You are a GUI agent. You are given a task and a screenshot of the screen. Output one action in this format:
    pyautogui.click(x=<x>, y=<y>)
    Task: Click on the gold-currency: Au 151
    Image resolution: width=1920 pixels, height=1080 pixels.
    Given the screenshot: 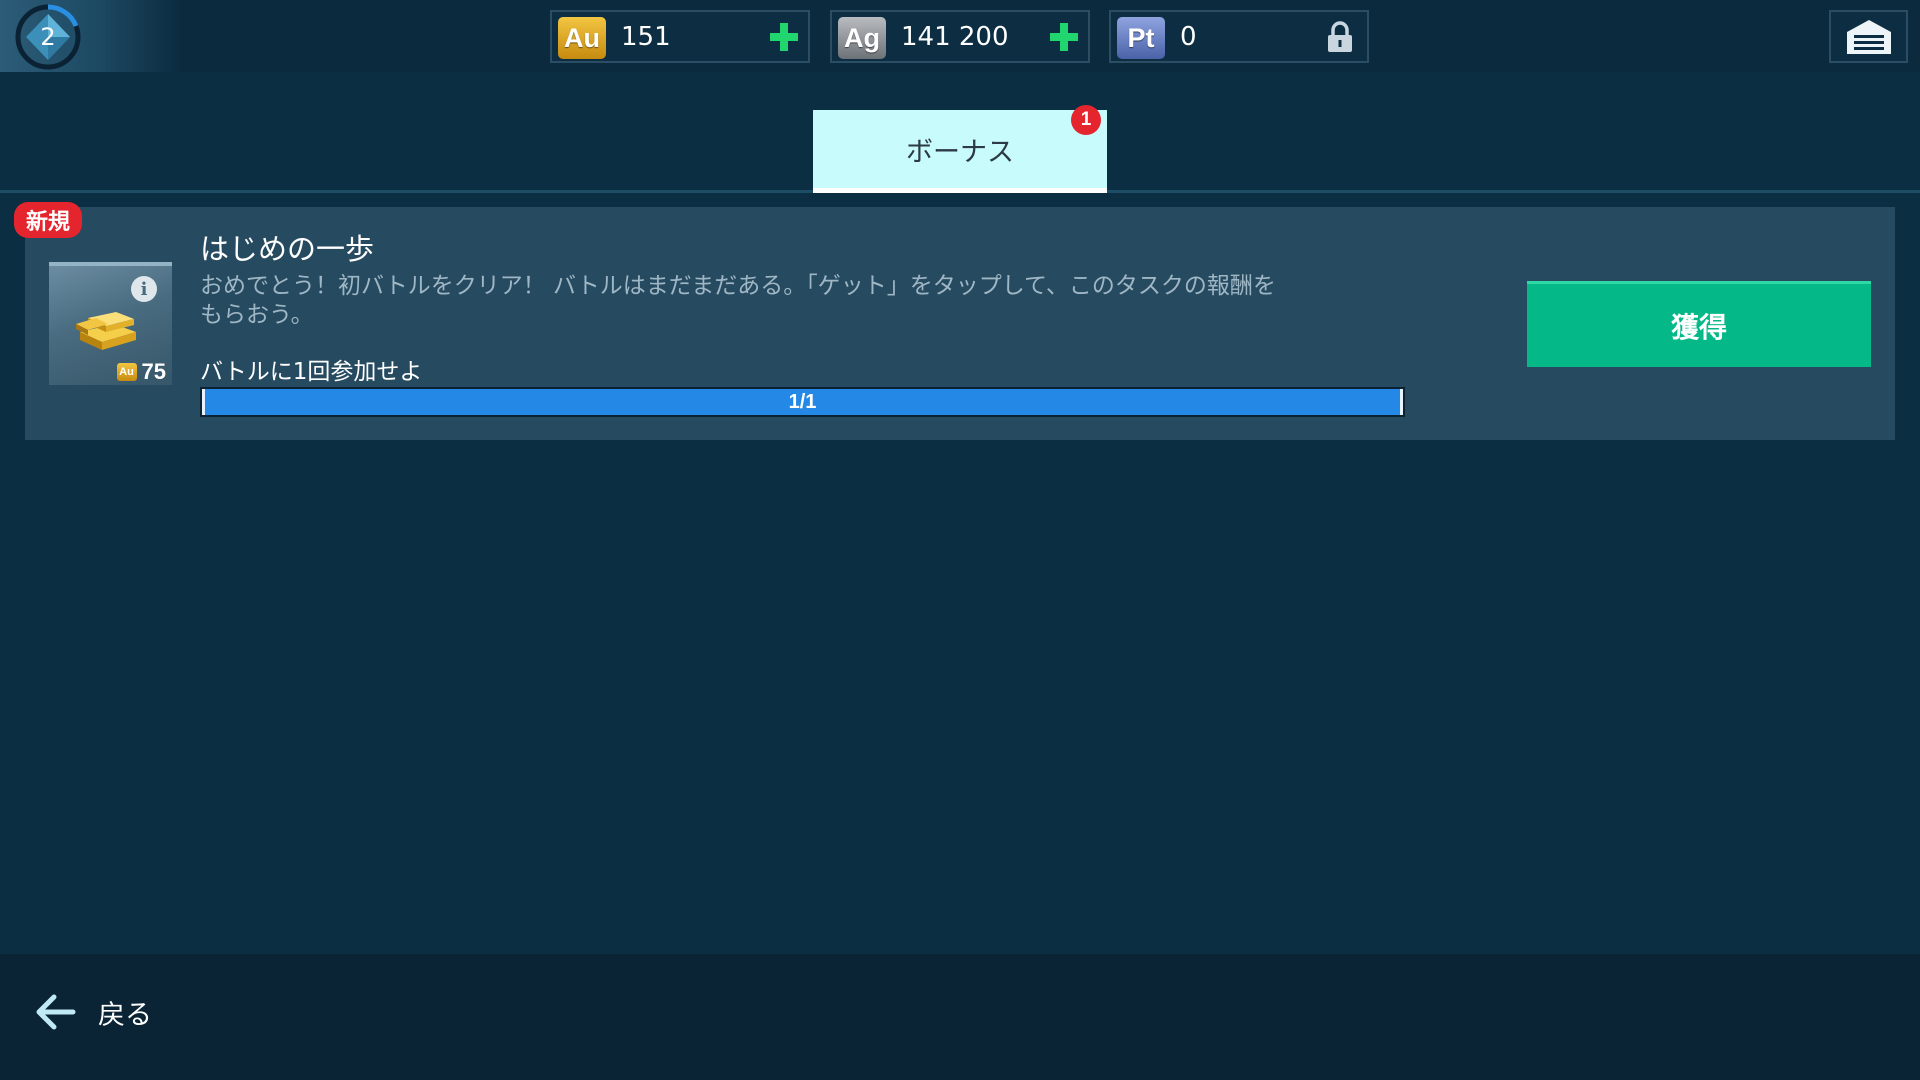 What is the action you would take?
    pyautogui.click(x=680, y=36)
    